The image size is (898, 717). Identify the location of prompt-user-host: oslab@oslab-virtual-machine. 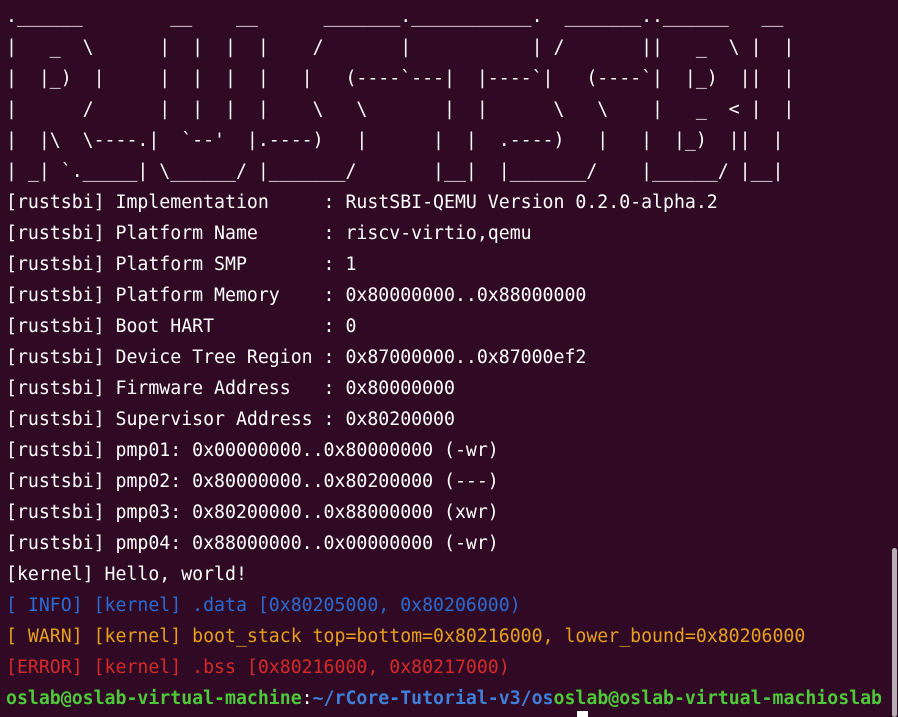
(154, 698).